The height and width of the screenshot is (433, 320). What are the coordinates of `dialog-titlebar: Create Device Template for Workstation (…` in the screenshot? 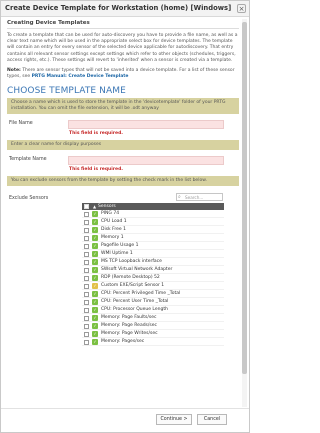 It's located at (125, 9).